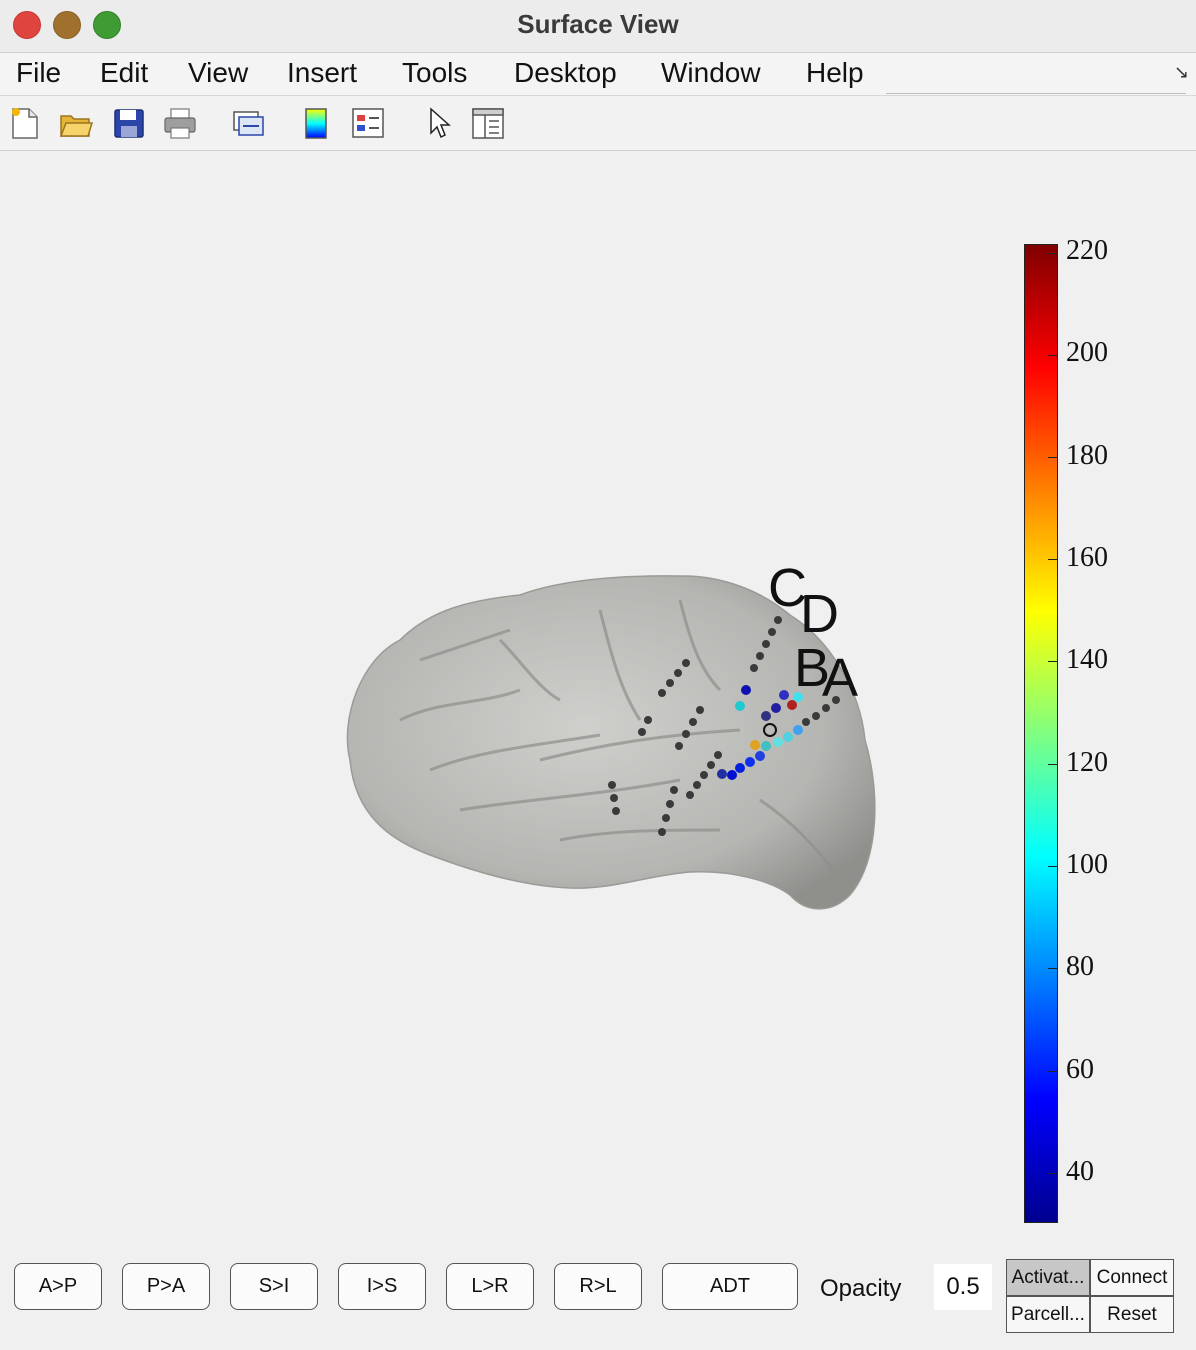 The image size is (1196, 1350). What do you see at coordinates (1087, 352) in the screenshot?
I see `colorbar-tick-label: 200` at bounding box center [1087, 352].